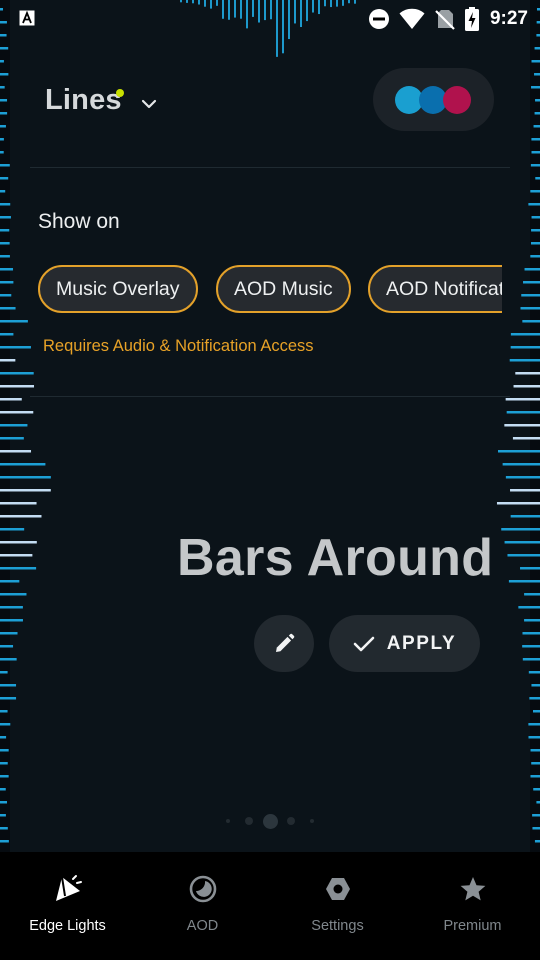 The image size is (540, 960). Describe the element at coordinates (27, 18) in the screenshot. I see `text-a-icon` at that location.